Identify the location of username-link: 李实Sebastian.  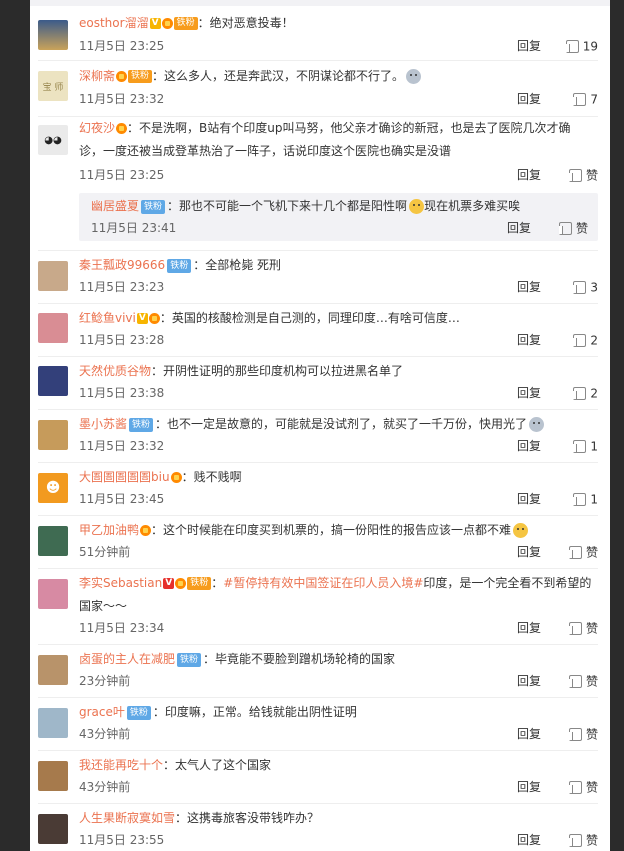
(120, 583).